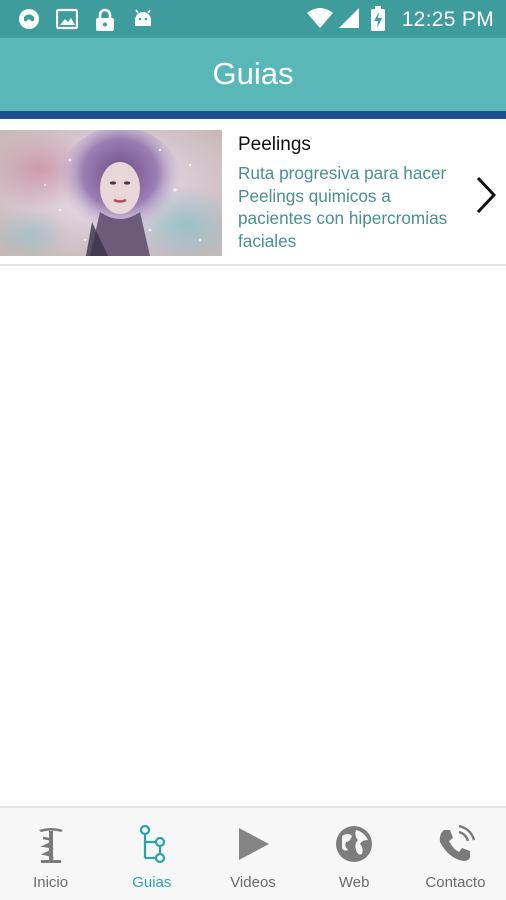 The image size is (506, 900). Describe the element at coordinates (455, 882) in the screenshot. I see `nav-label-contacto: Contacto` at that location.